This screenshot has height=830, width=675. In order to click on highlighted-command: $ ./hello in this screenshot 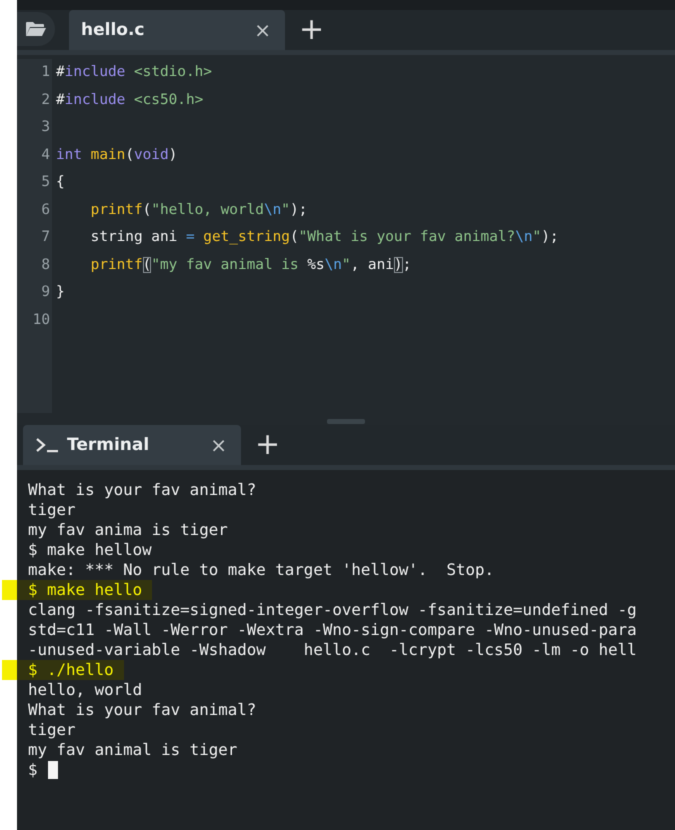, I will do `click(63, 670)`.